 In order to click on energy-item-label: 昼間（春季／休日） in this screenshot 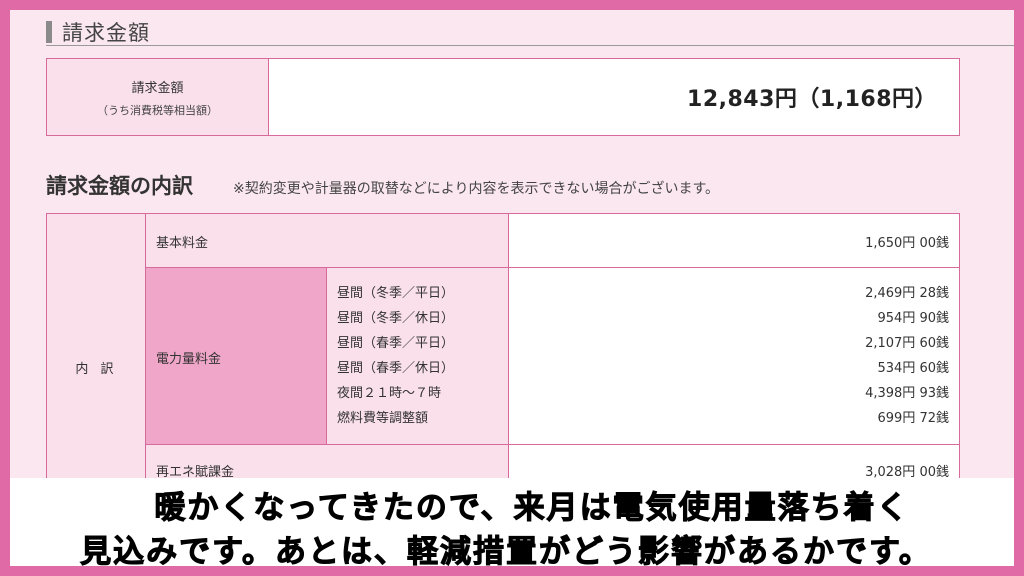, I will do `click(396, 368)`.